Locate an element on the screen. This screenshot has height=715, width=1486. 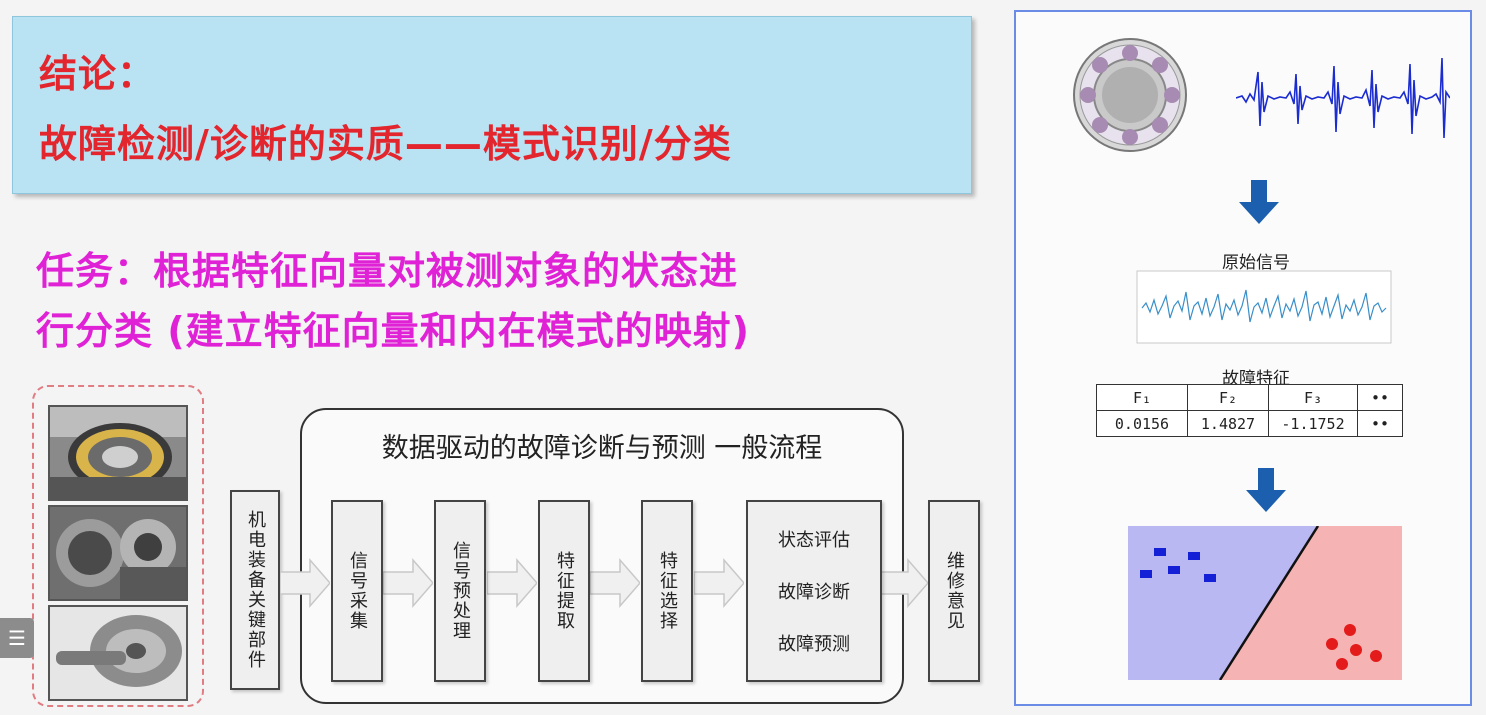
flow-step-signal-acquisition: 信号采集 is located at coordinates (357, 591).